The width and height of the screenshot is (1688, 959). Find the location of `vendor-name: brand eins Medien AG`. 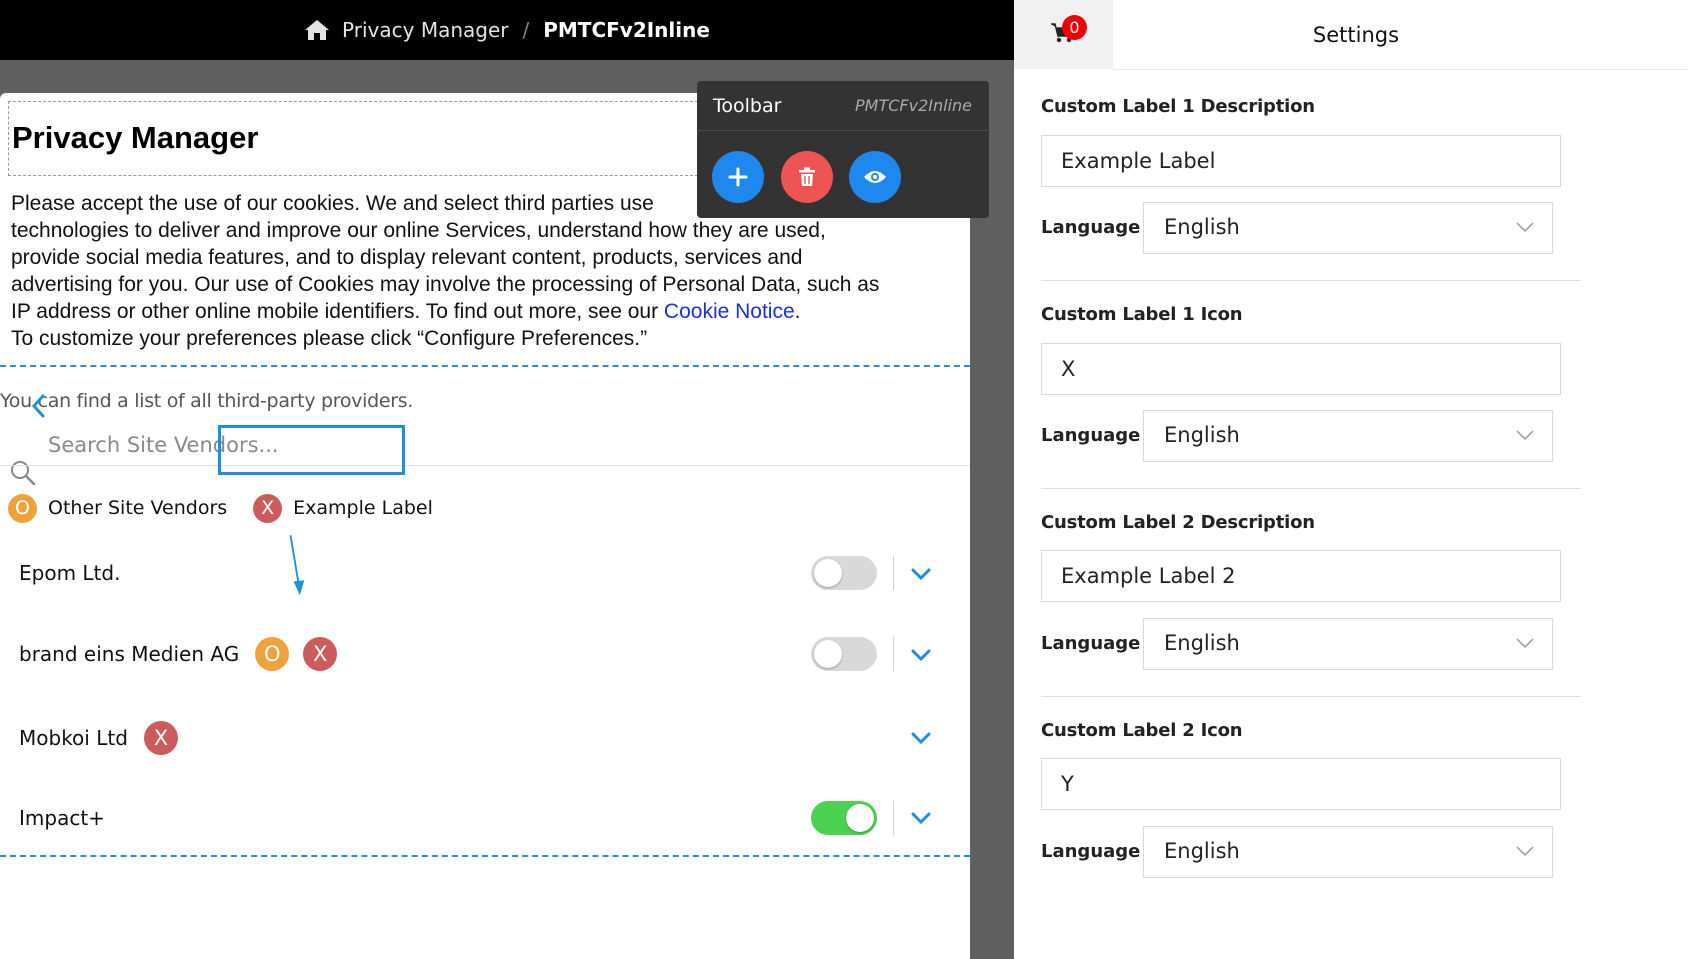

vendor-name: brand eins Medien AG is located at coordinates (129, 654).